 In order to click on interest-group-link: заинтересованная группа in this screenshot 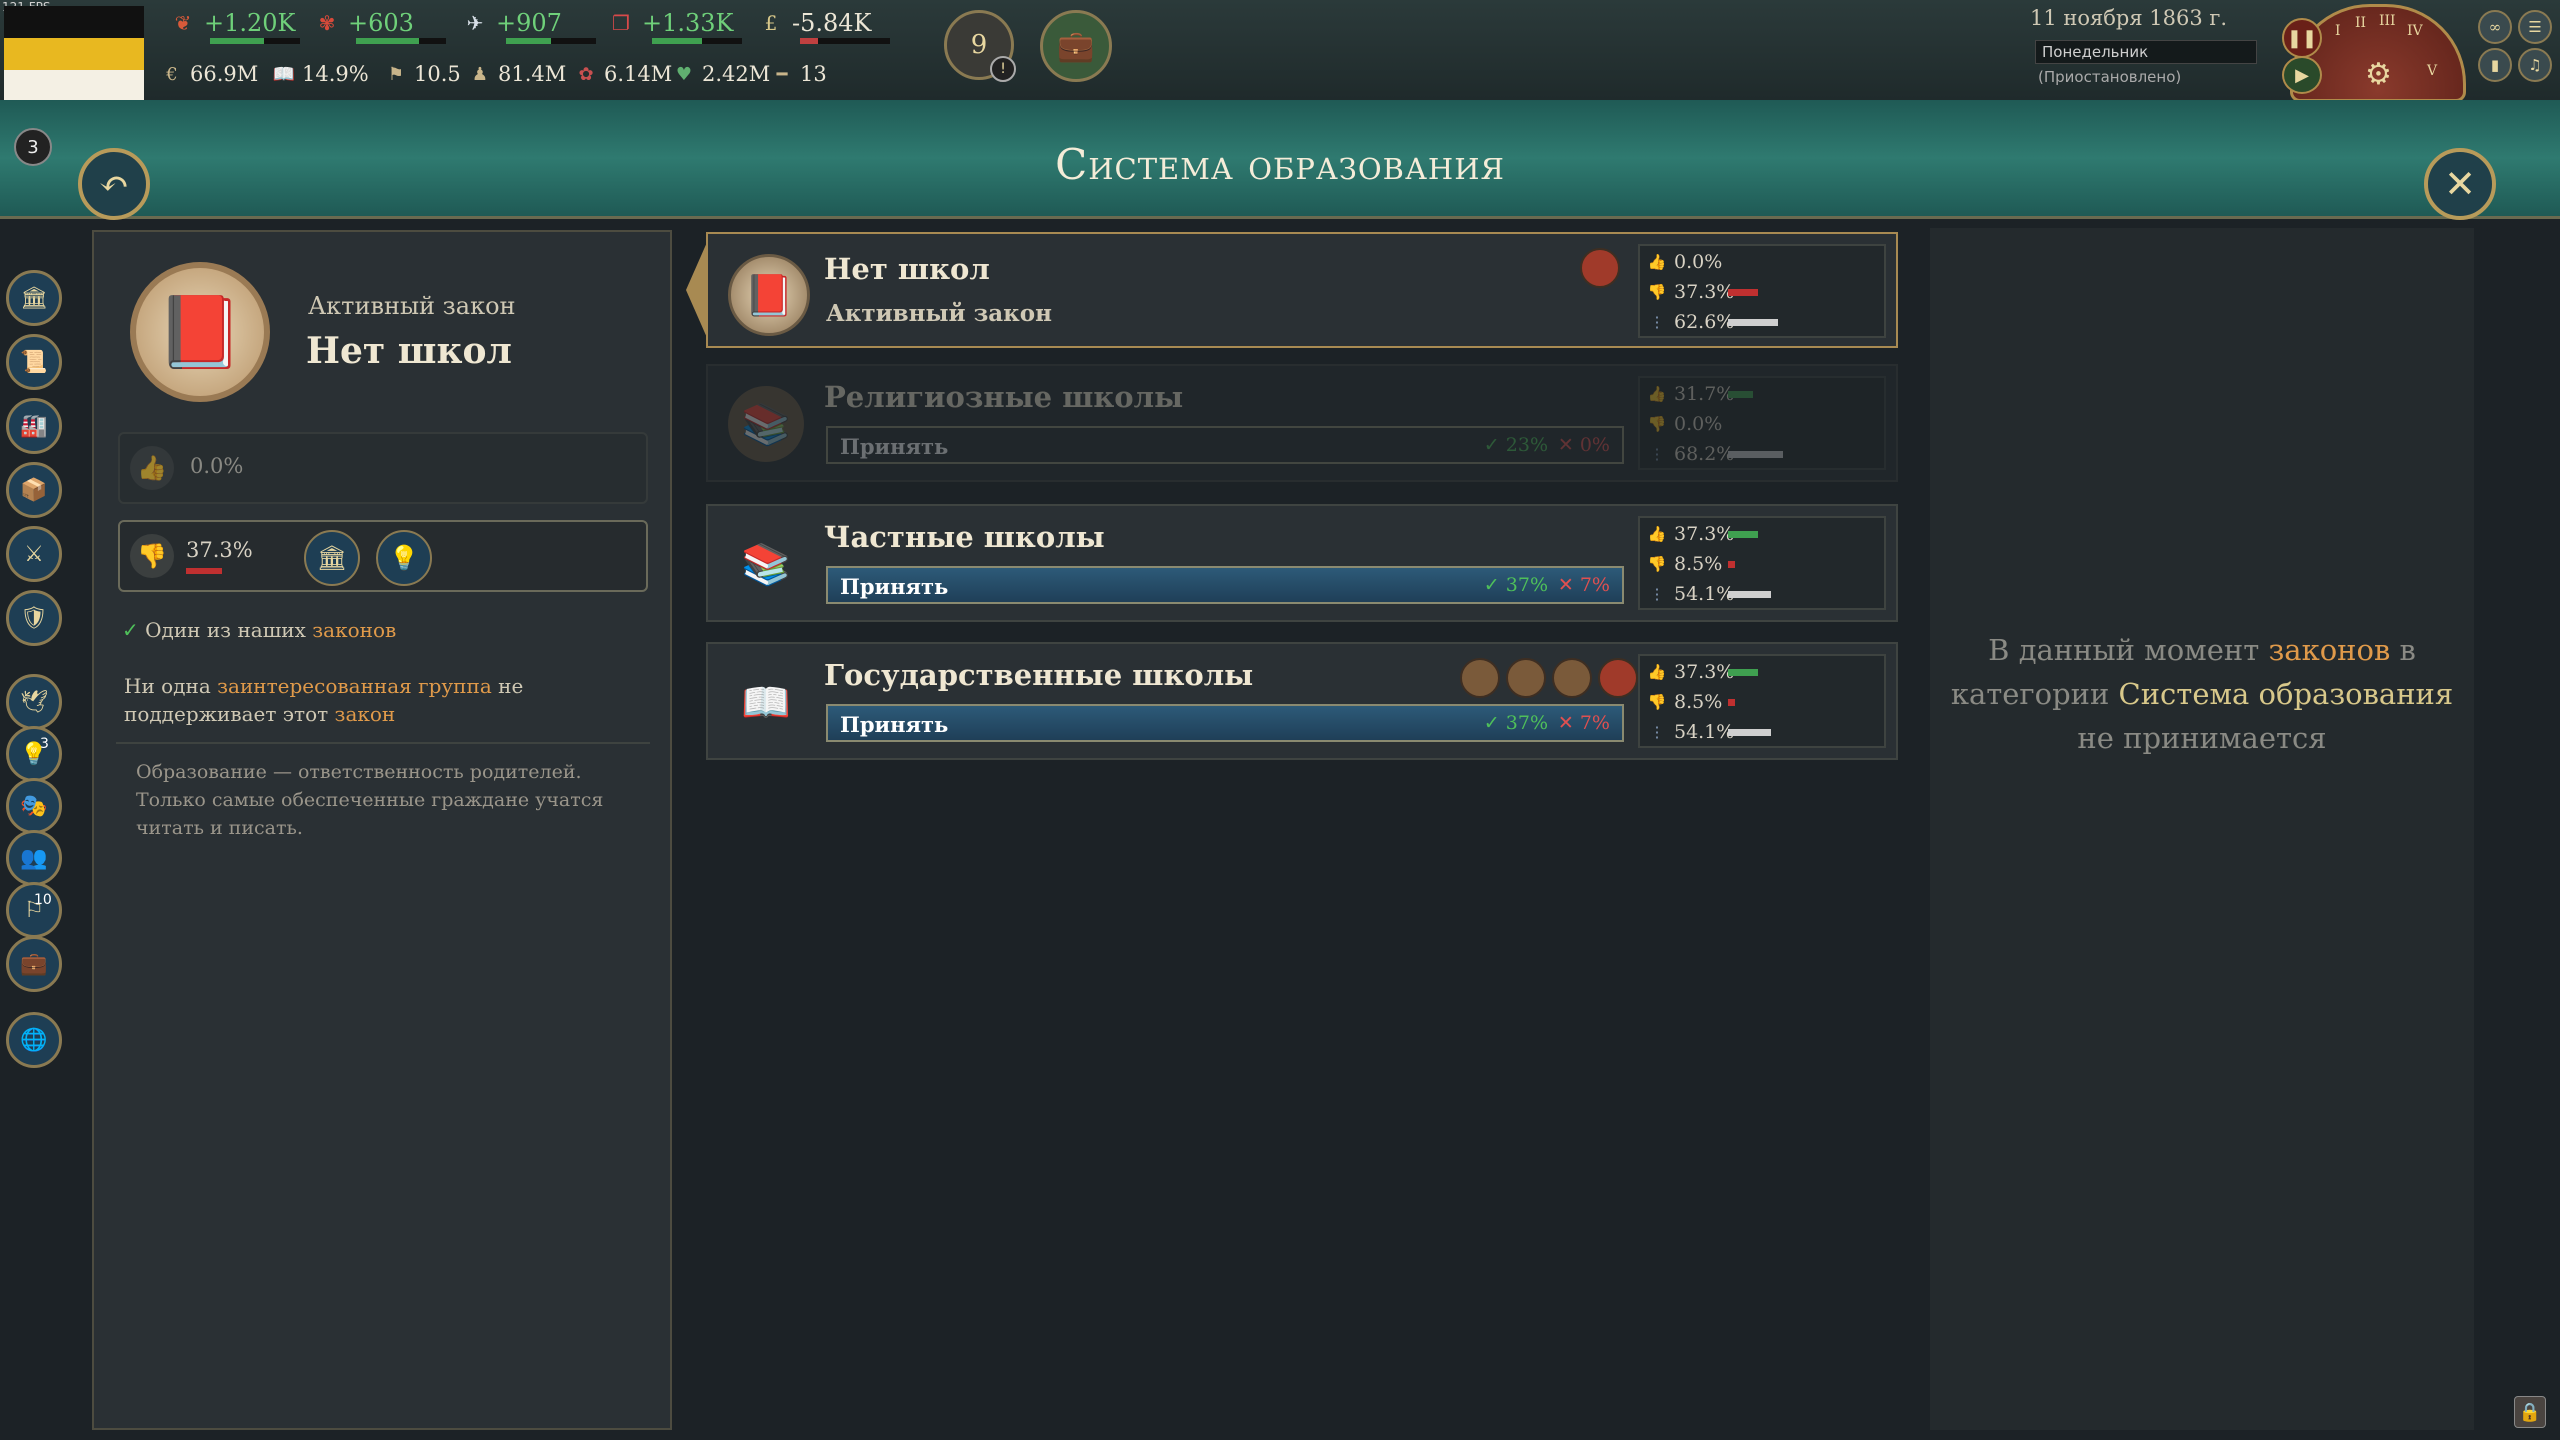, I will do `click(354, 686)`.